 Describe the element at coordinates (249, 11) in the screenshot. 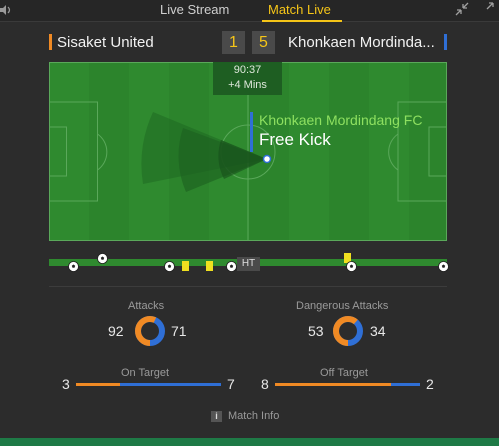

I see `top-bar: Live Stream Match Live` at that location.